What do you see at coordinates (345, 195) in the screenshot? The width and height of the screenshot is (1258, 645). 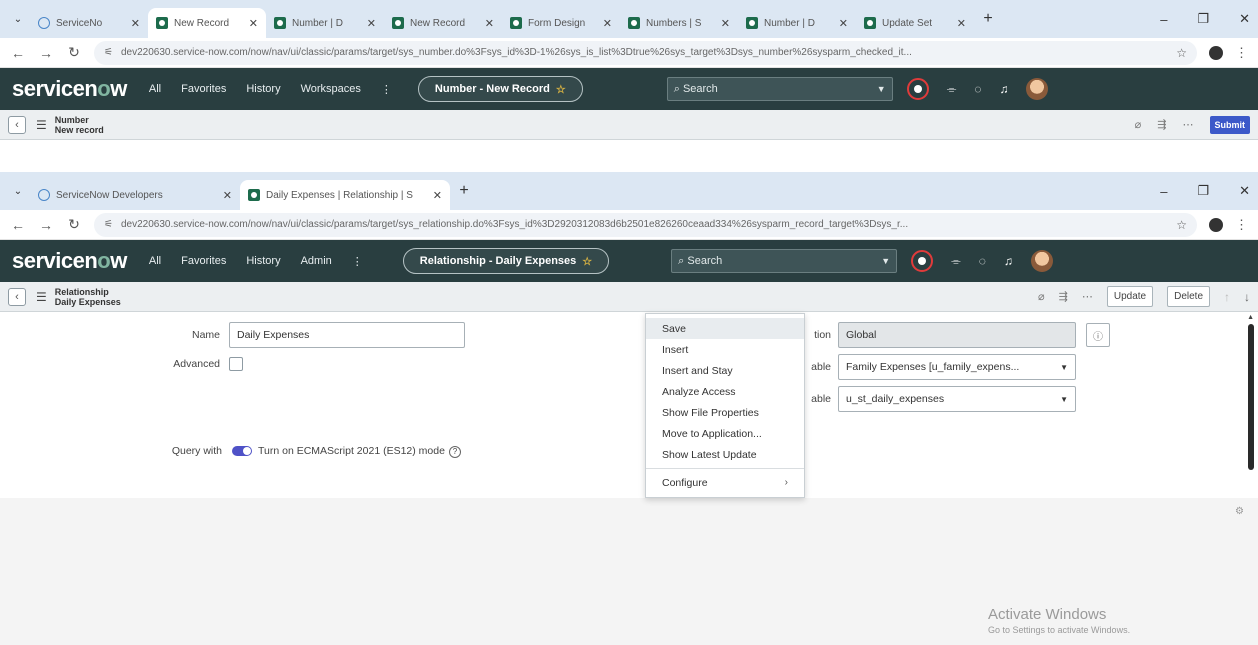 I see `tab-daily-expenses: Daily Expenses | Relationship | S ✕` at bounding box center [345, 195].